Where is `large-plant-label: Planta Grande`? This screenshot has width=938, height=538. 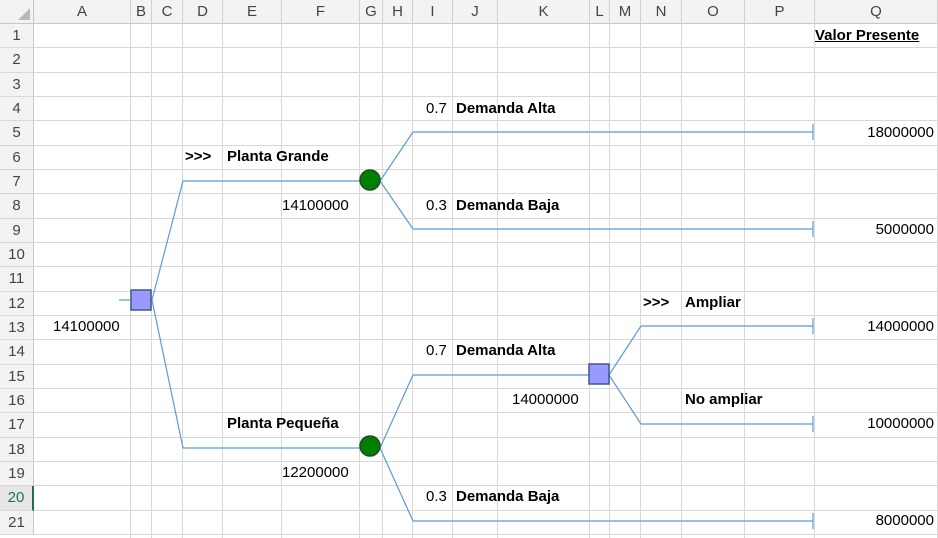
large-plant-label: Planta Grande is located at coordinates (278, 156).